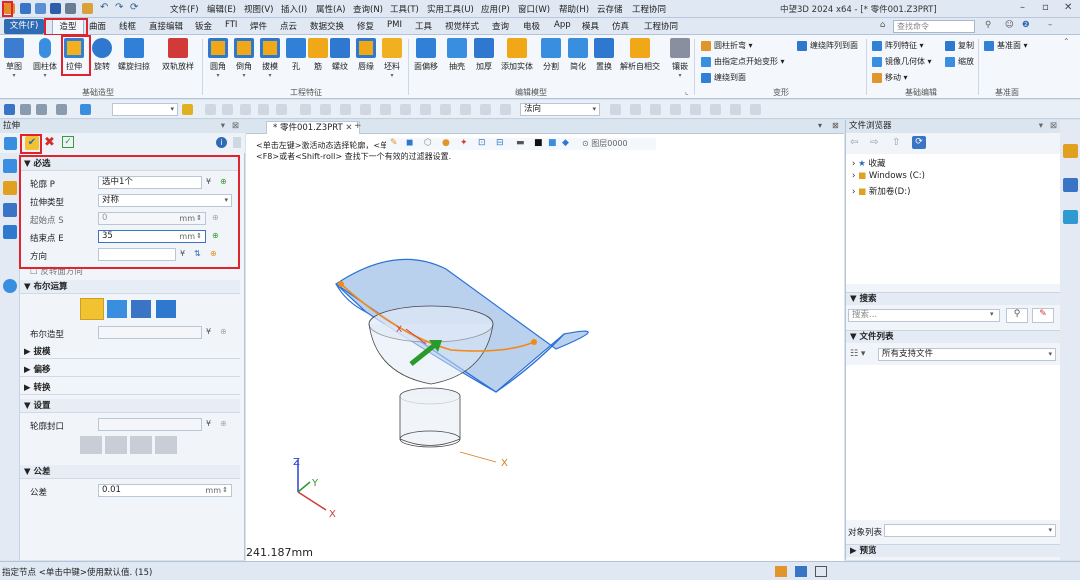  What do you see at coordinates (25, 109) in the screenshot?
I see `pick-filter-icon` at bounding box center [25, 109].